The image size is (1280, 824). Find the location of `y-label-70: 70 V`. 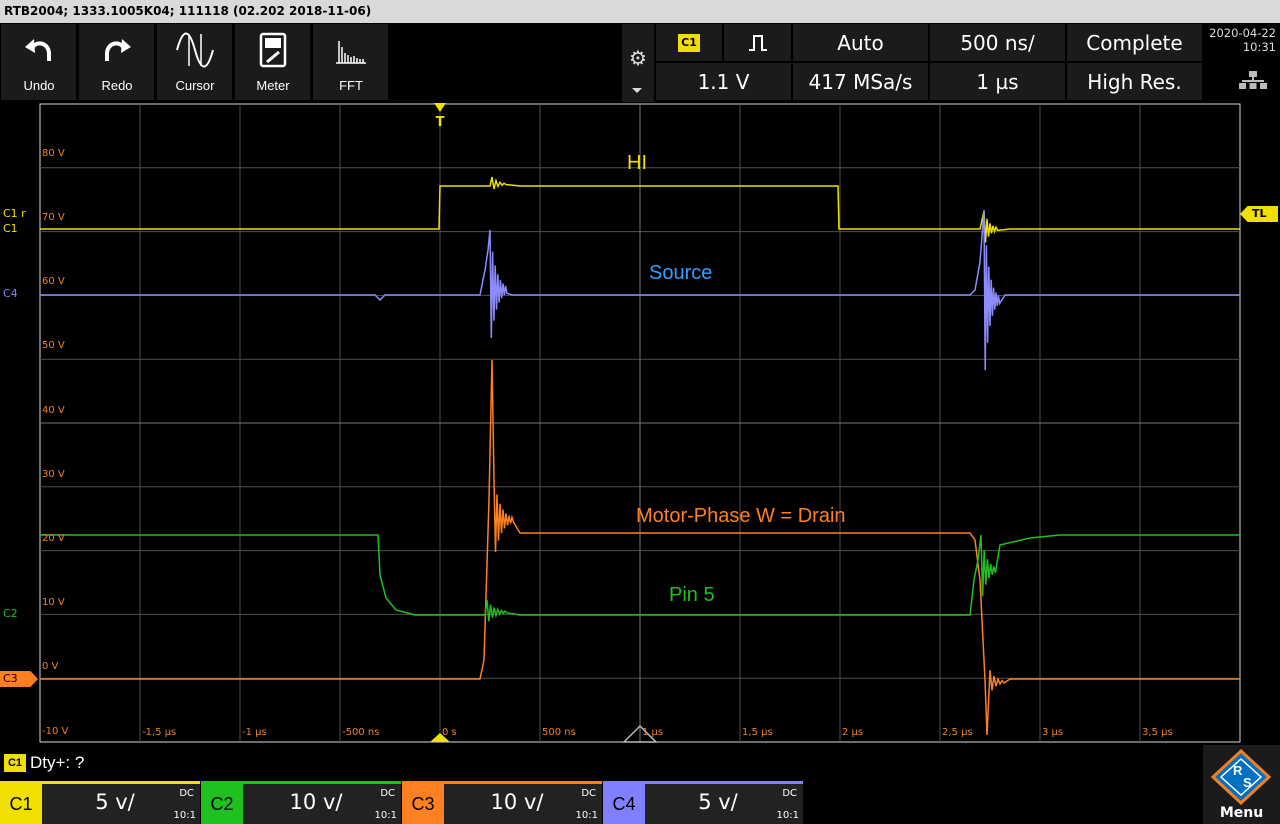

y-label-70: 70 V is located at coordinates (53, 217).